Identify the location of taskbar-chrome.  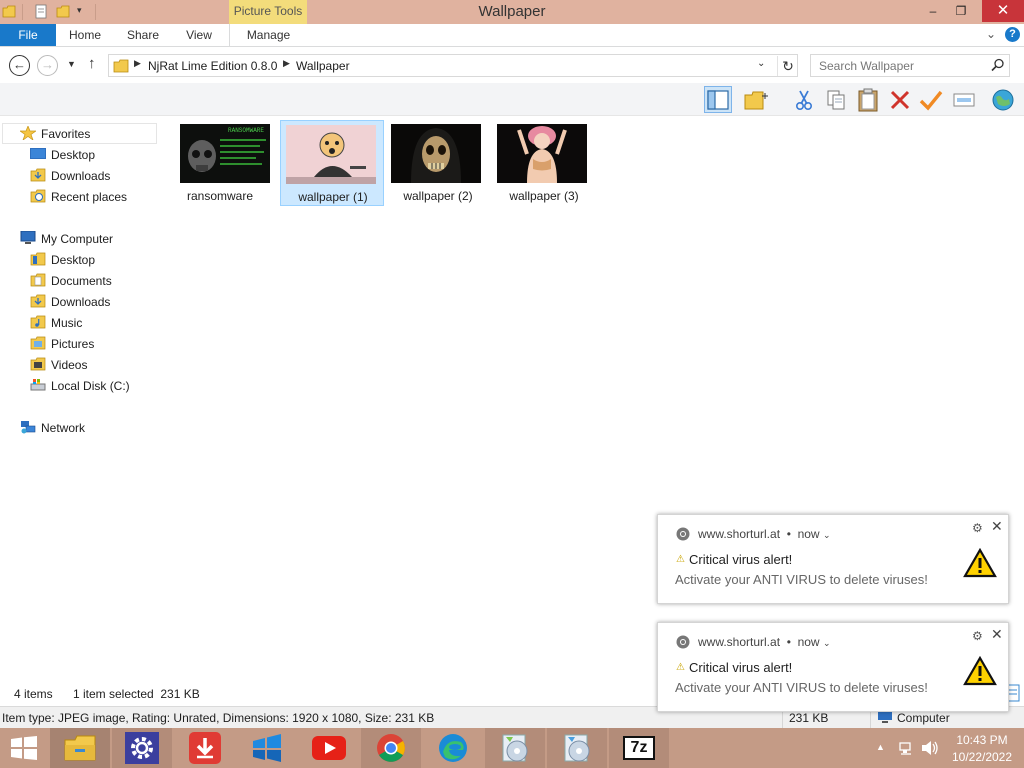
(391, 748).